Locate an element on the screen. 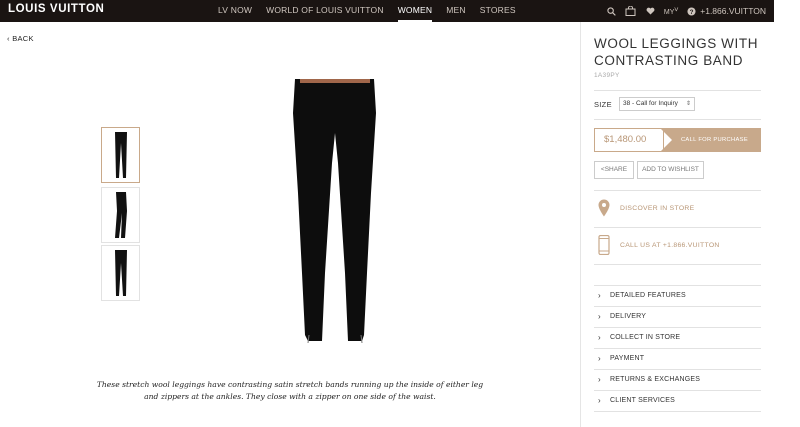  heart-icon is located at coordinates (650, 11).